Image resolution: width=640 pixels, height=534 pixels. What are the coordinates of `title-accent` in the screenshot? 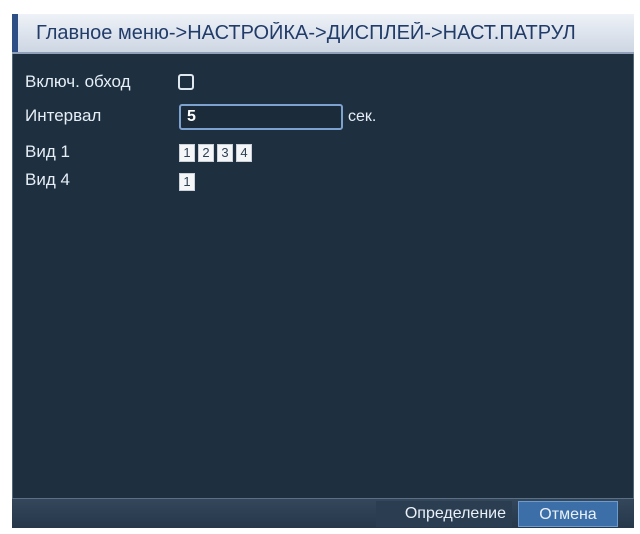 It's located at (15, 33).